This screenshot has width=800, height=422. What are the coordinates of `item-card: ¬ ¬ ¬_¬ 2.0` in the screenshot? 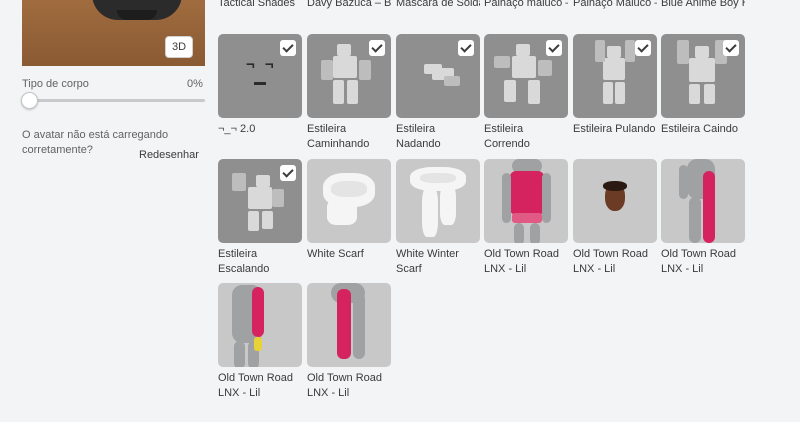 It's located at (260, 93).